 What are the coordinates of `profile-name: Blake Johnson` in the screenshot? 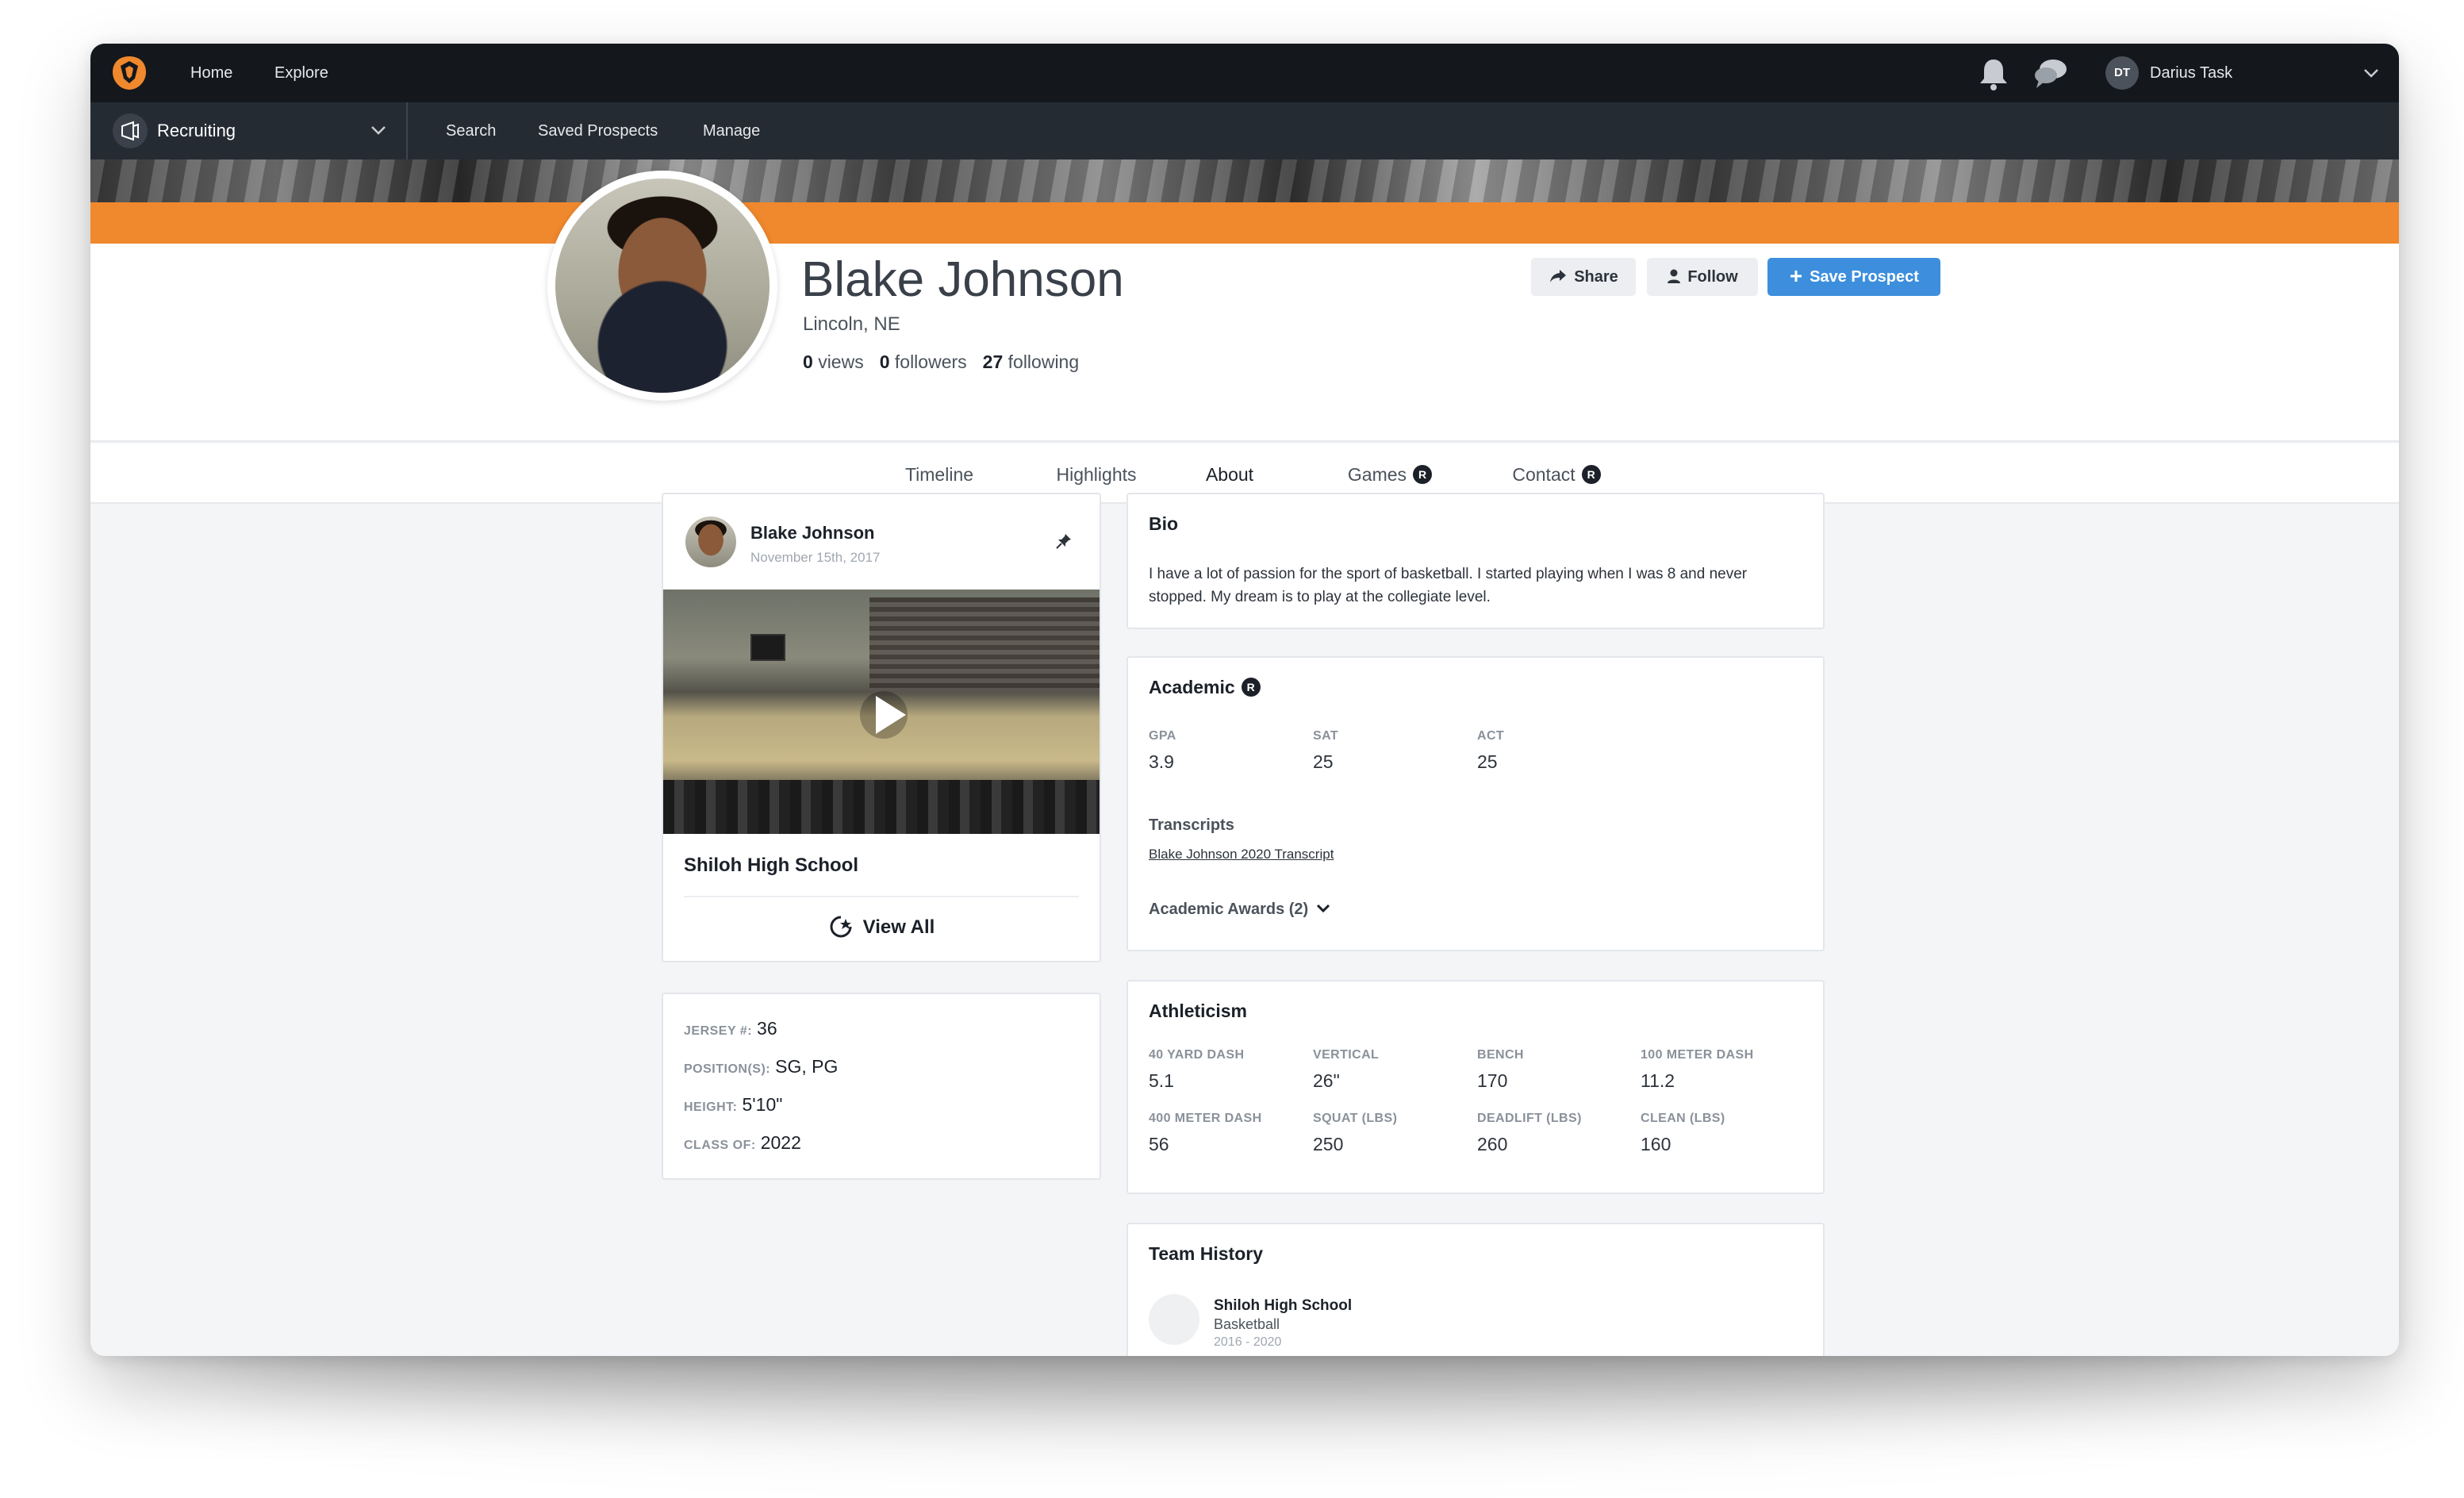 It's located at (962, 279).